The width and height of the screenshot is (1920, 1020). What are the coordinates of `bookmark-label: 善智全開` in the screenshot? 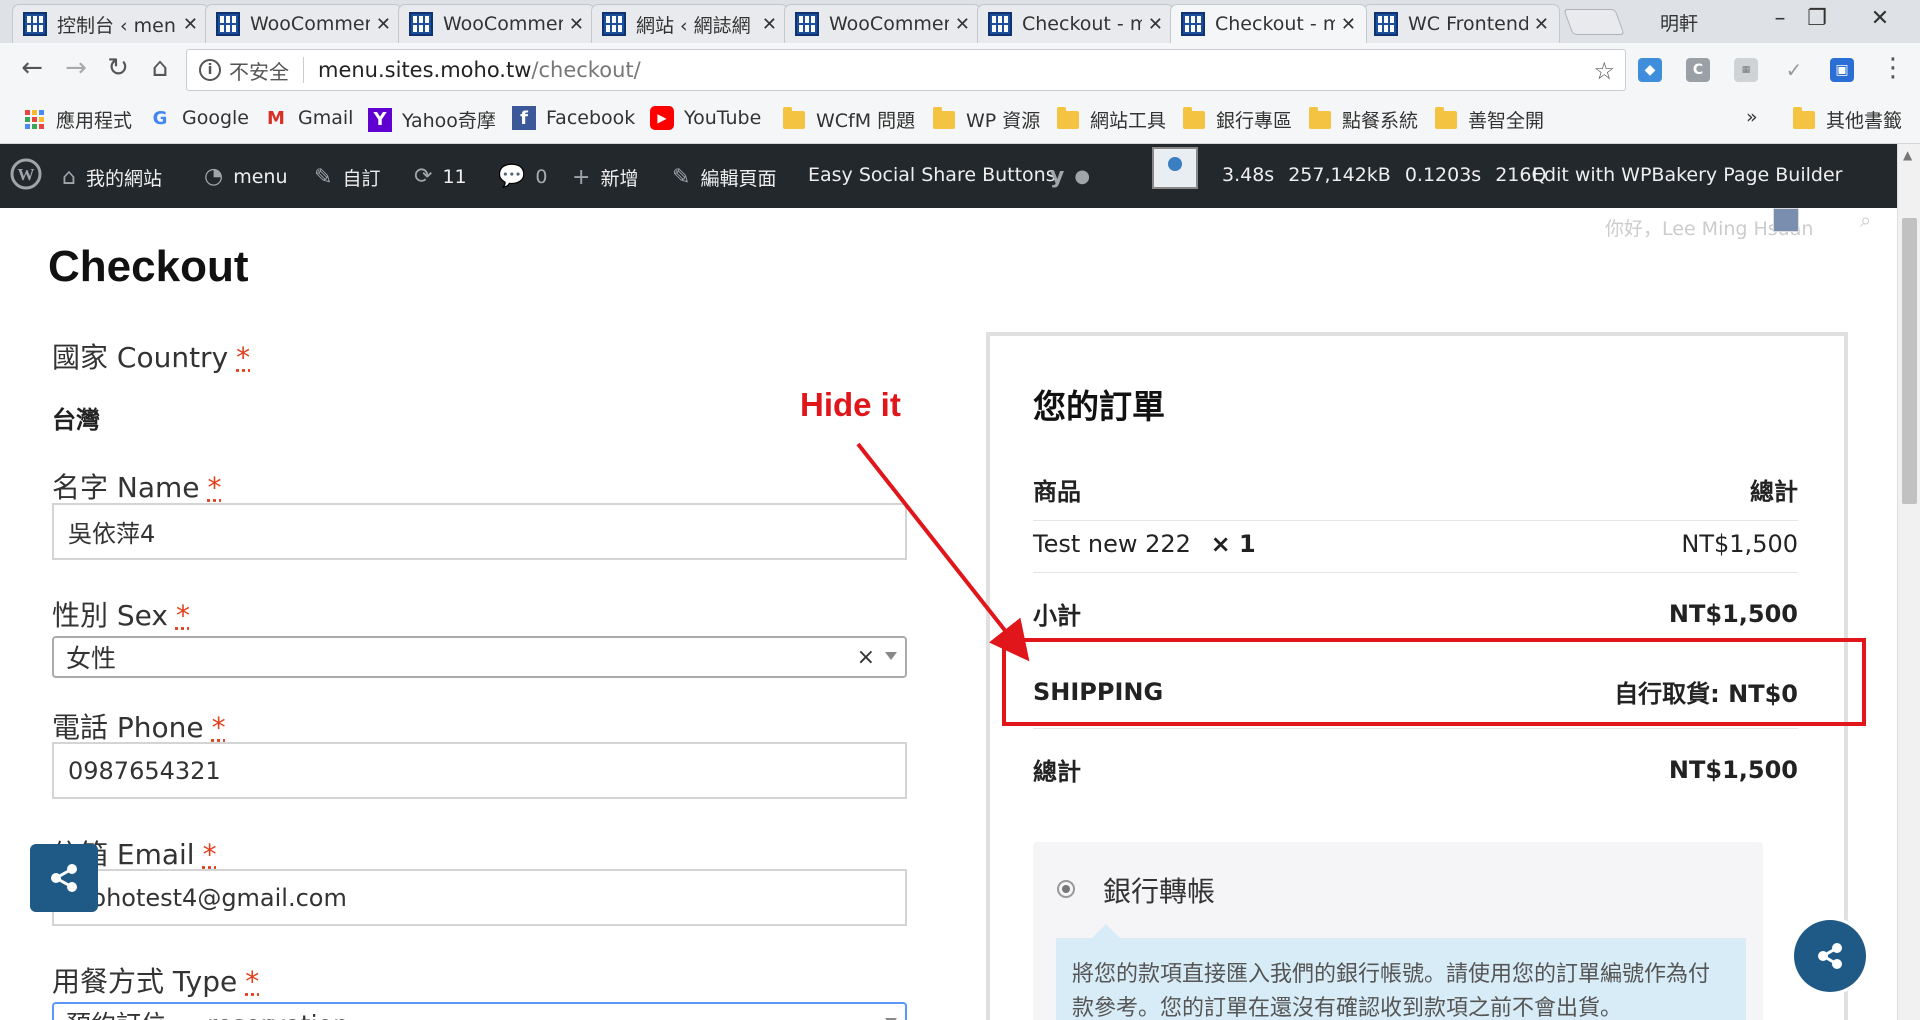 It's located at (1506, 121).